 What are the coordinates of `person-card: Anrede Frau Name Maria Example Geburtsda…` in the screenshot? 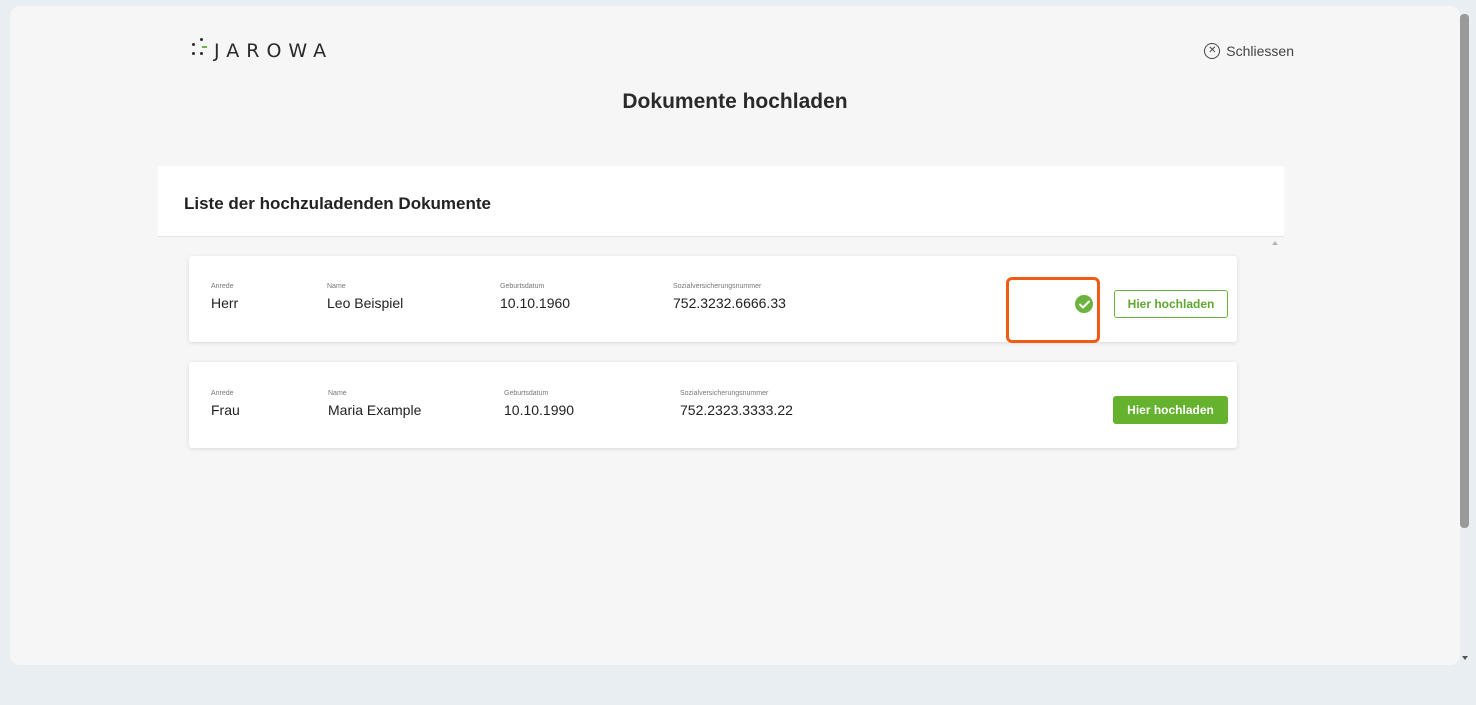 It's located at (713, 405).